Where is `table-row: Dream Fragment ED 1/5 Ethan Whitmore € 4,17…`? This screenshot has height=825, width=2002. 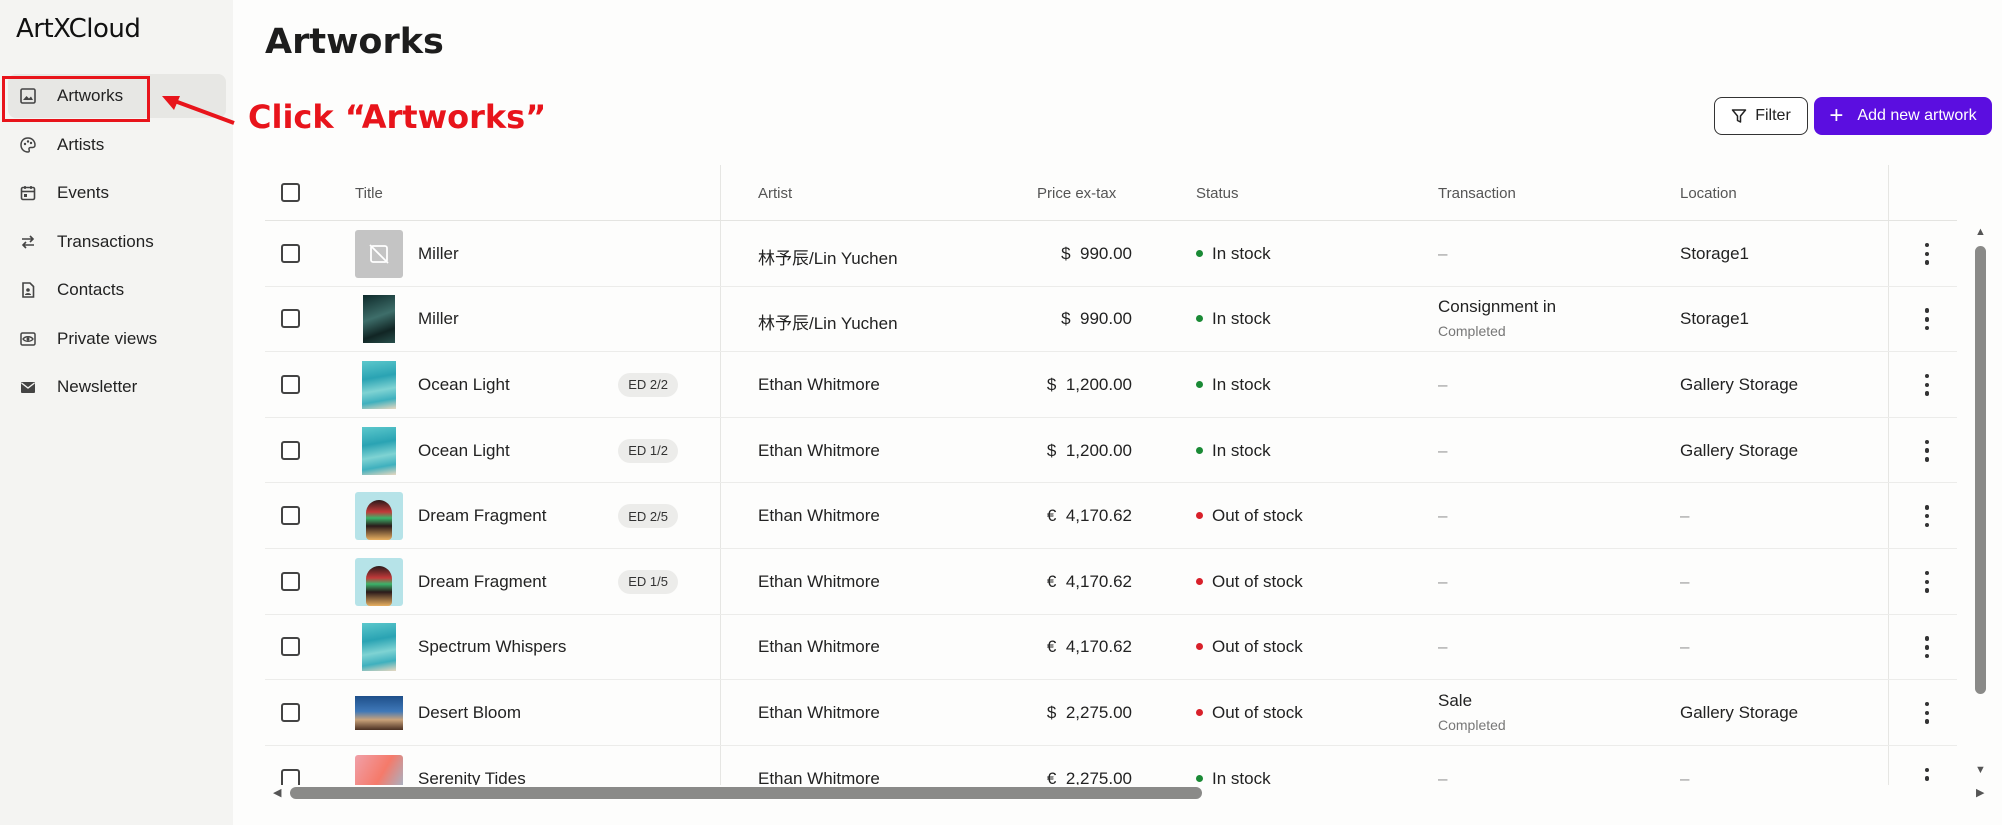 table-row: Dream Fragment ED 1/5 Ethan Whitmore € 4,17… is located at coordinates (1111, 582).